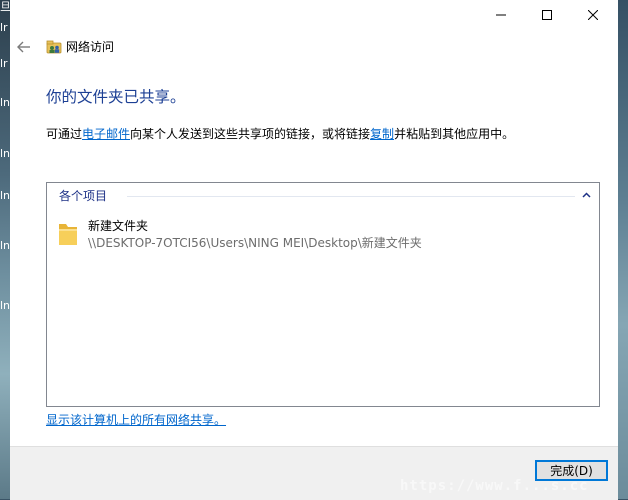 The image size is (628, 500). I want to click on window-title: 网络访问, so click(90, 47).